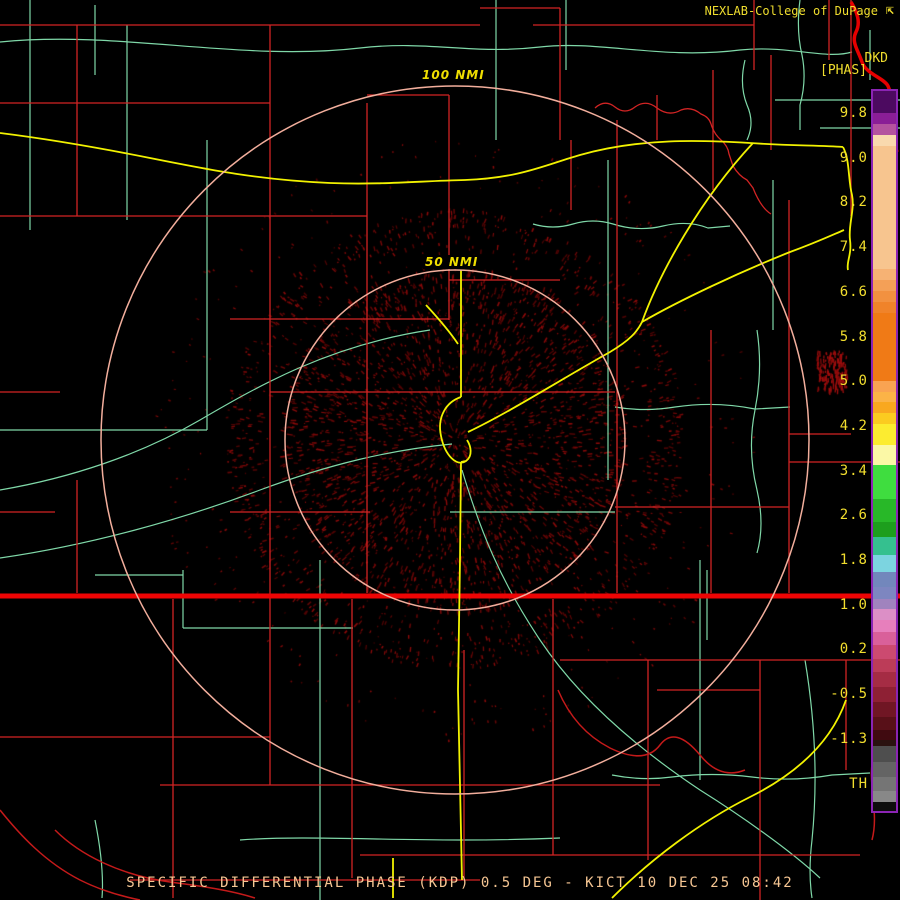  Describe the element at coordinates (876, 58) in the screenshot. I see `radar-id-label: DKD` at that location.